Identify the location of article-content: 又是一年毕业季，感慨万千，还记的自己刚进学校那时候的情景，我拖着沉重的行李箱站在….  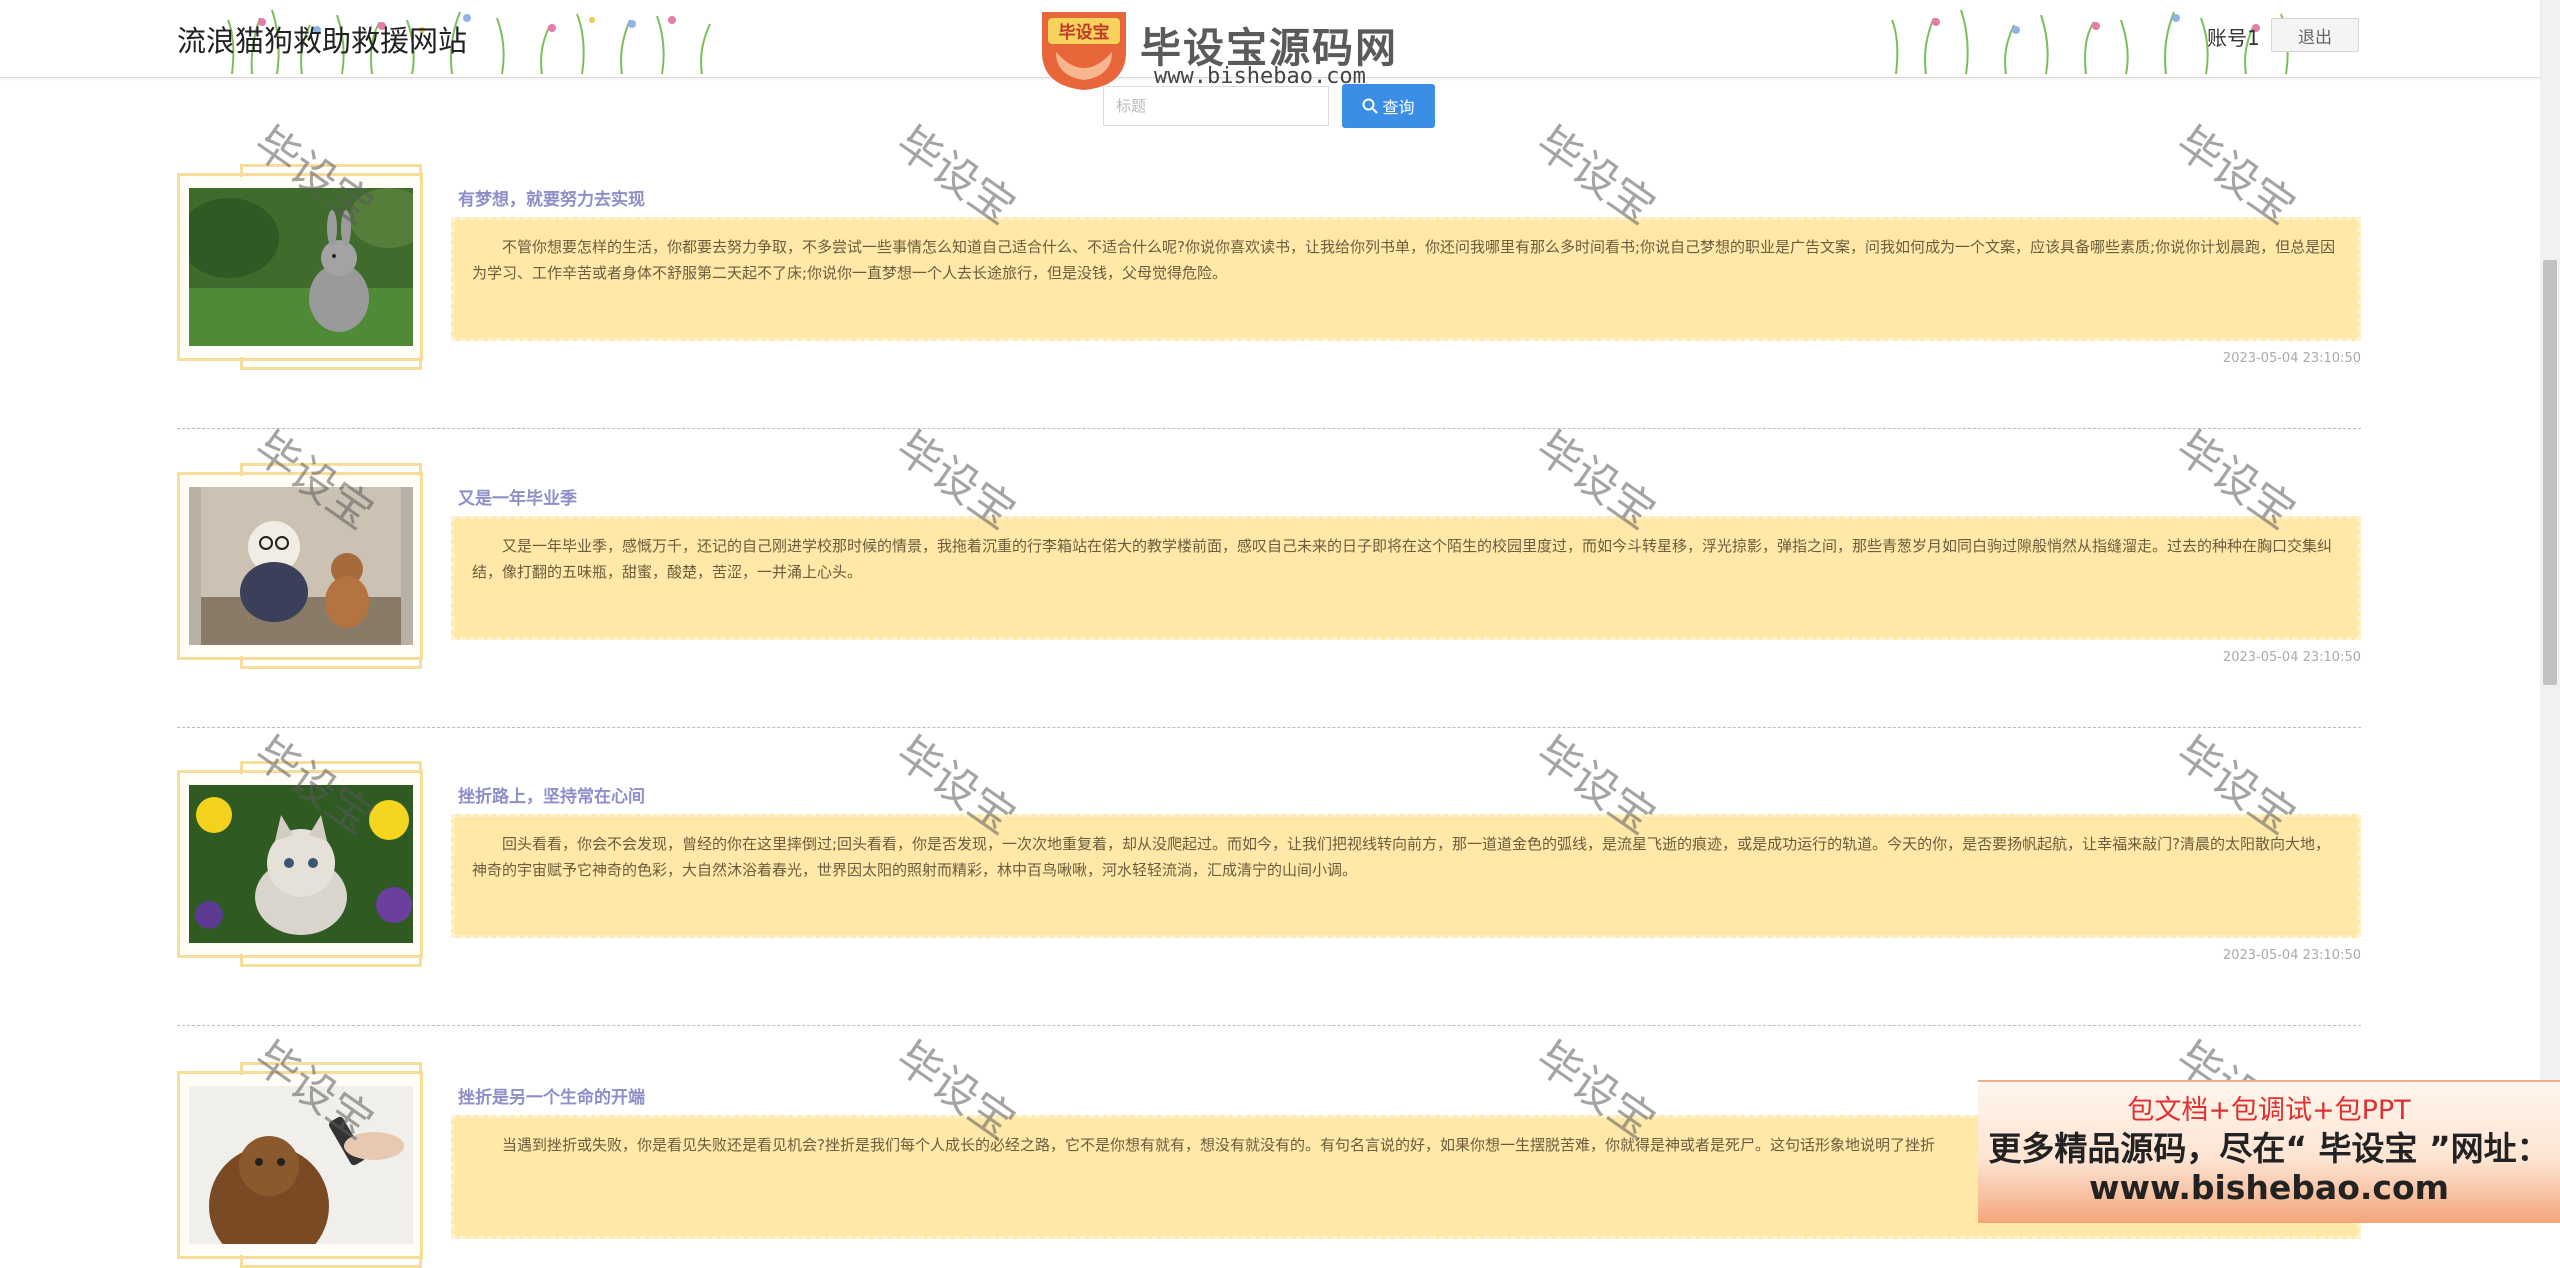
(1406, 578).